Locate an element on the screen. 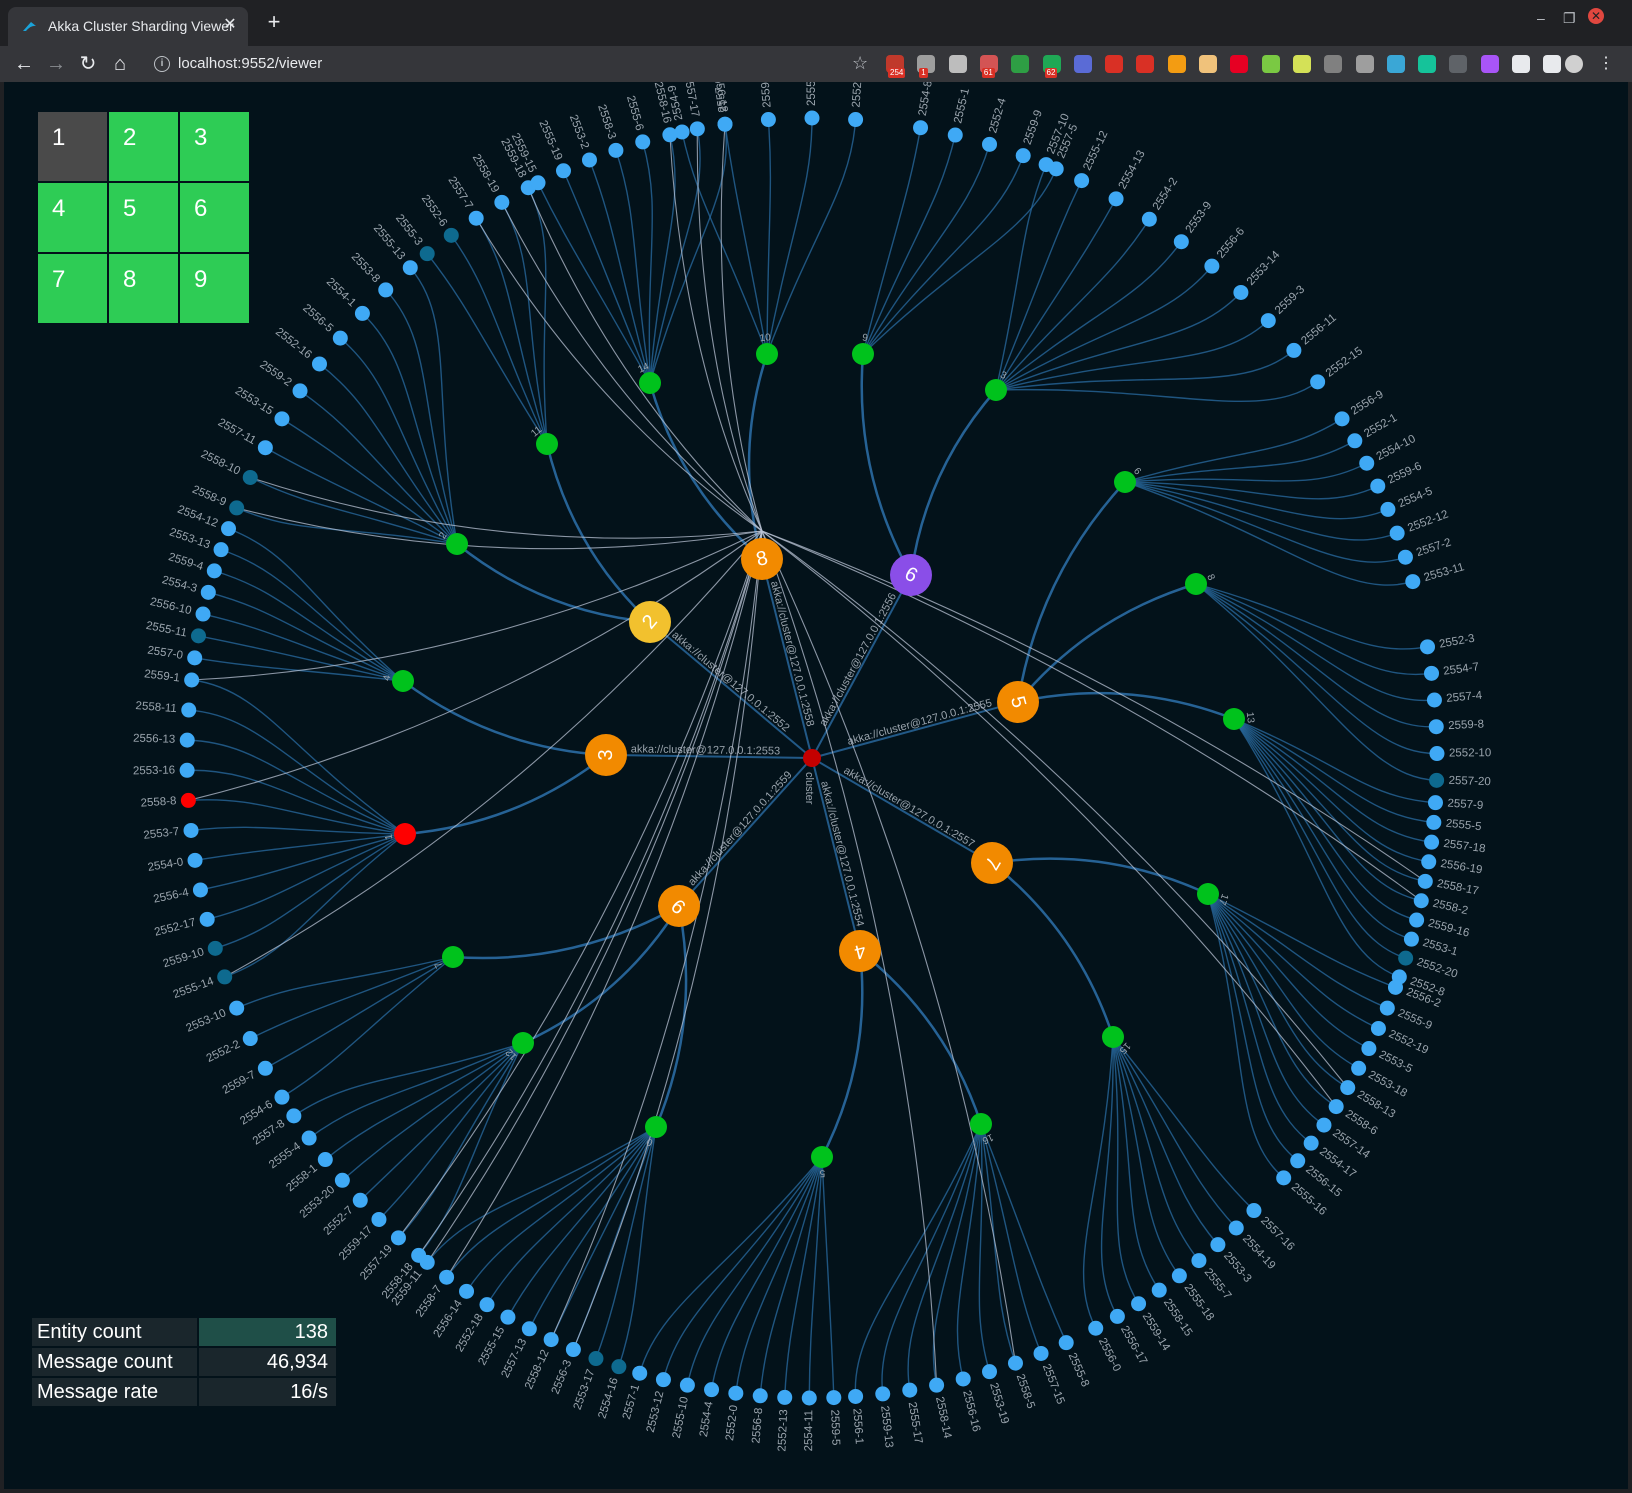 The height and width of the screenshot is (1493, 1632). grid-cell-6: 6 is located at coordinates (214, 217).